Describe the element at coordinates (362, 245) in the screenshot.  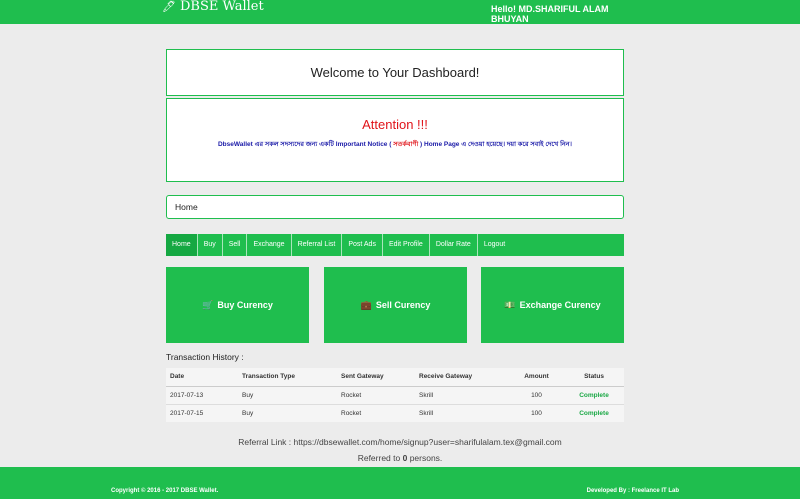
I see `nav-post-ads: Post Ads` at that location.